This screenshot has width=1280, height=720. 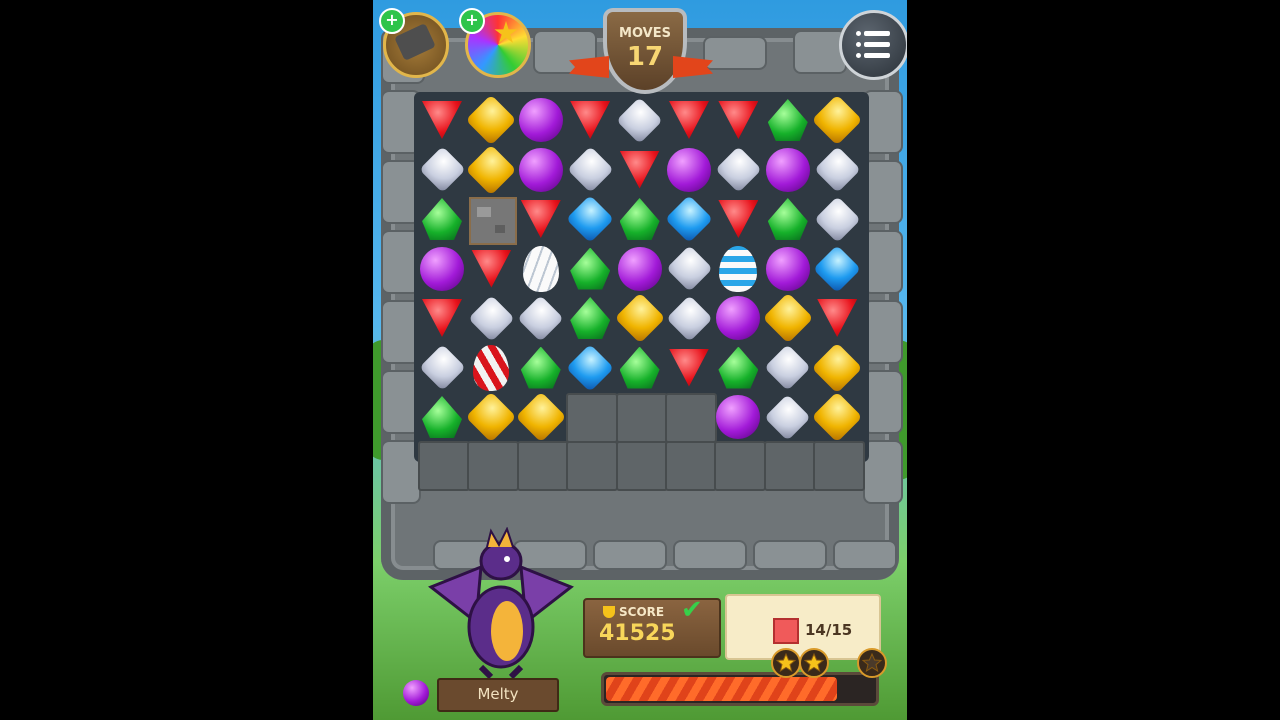 I want to click on add-hammer-button: +, so click(x=392, y=21).